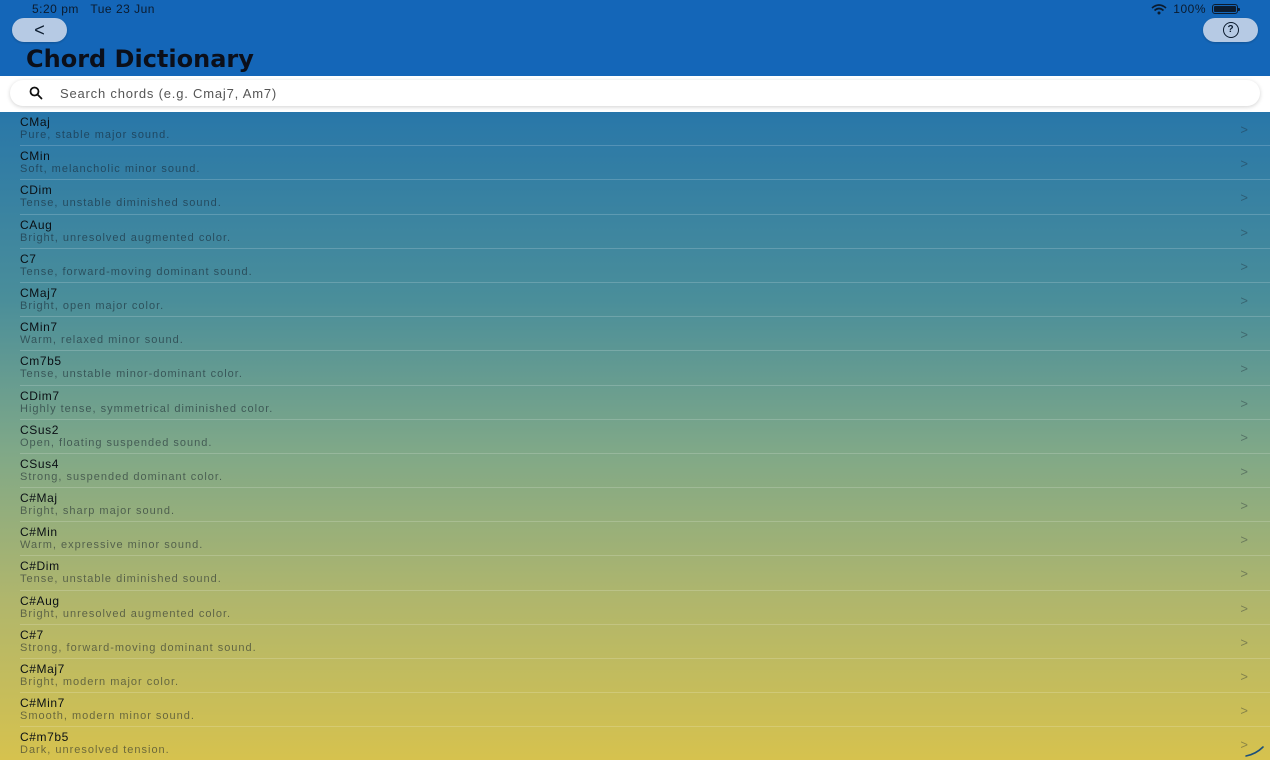 The height and width of the screenshot is (760, 1270). I want to click on chord-description: Pure, stable major sound., so click(95, 135).